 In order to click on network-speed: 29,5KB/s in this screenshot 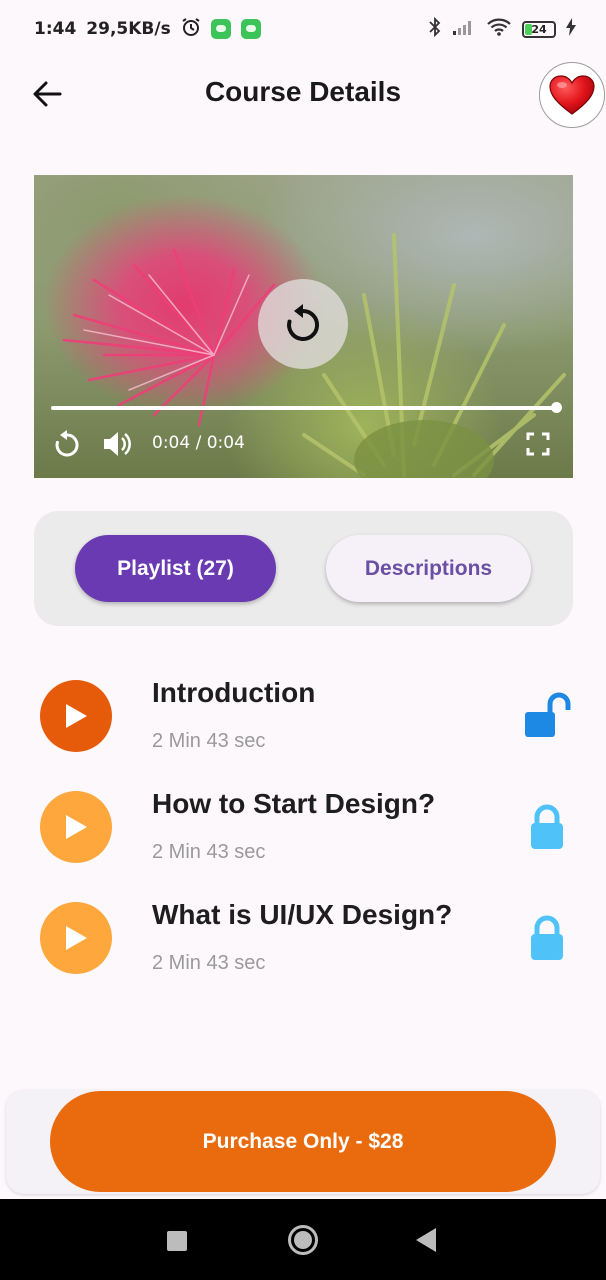, I will do `click(128, 29)`.